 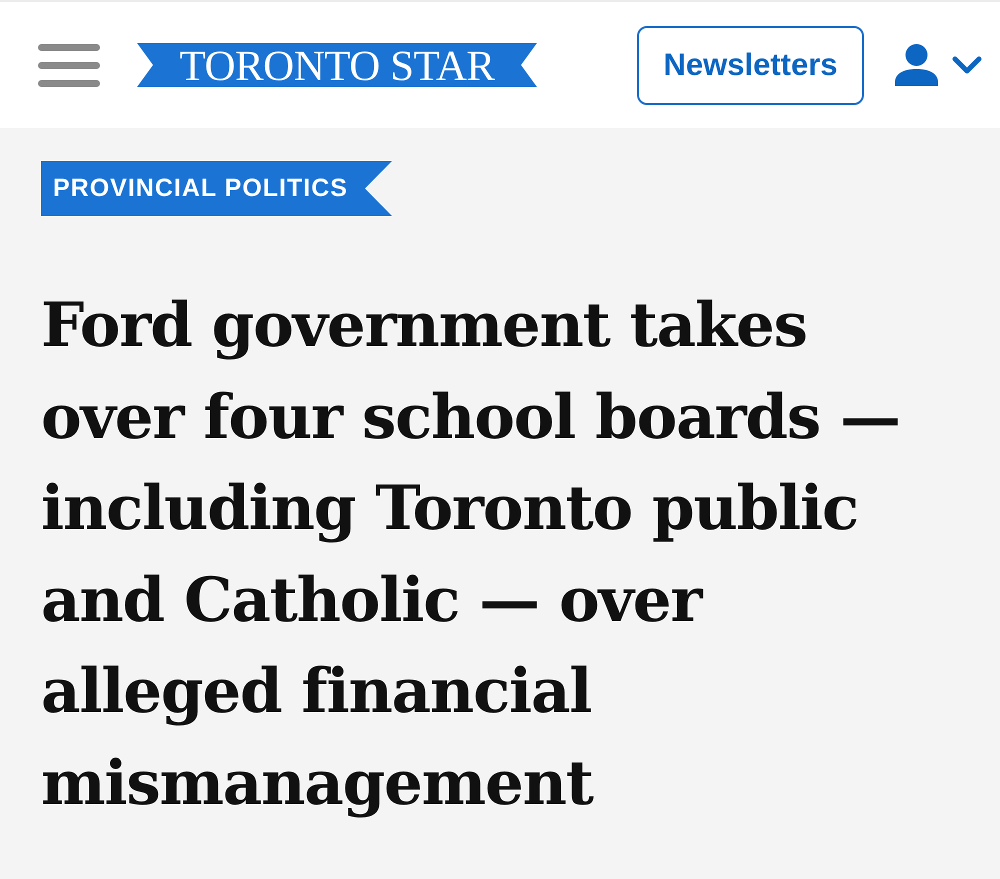 What do you see at coordinates (69, 65) in the screenshot?
I see `menu-icon` at bounding box center [69, 65].